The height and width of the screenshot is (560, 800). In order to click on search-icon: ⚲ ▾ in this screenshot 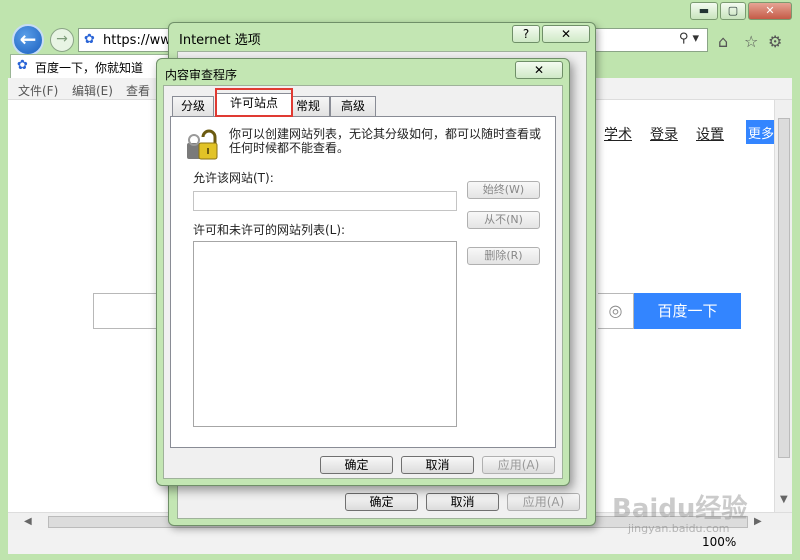, I will do `click(689, 38)`.